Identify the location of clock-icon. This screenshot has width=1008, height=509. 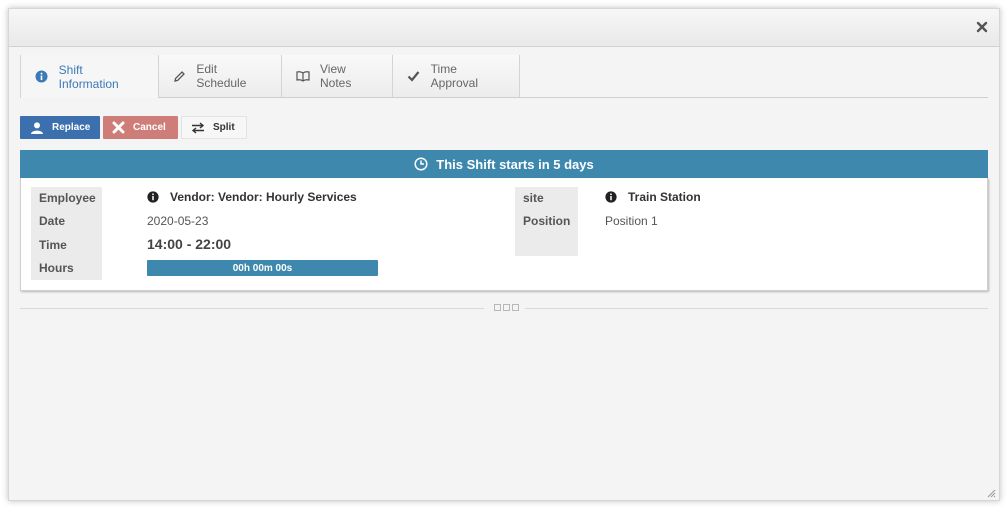
(421, 164).